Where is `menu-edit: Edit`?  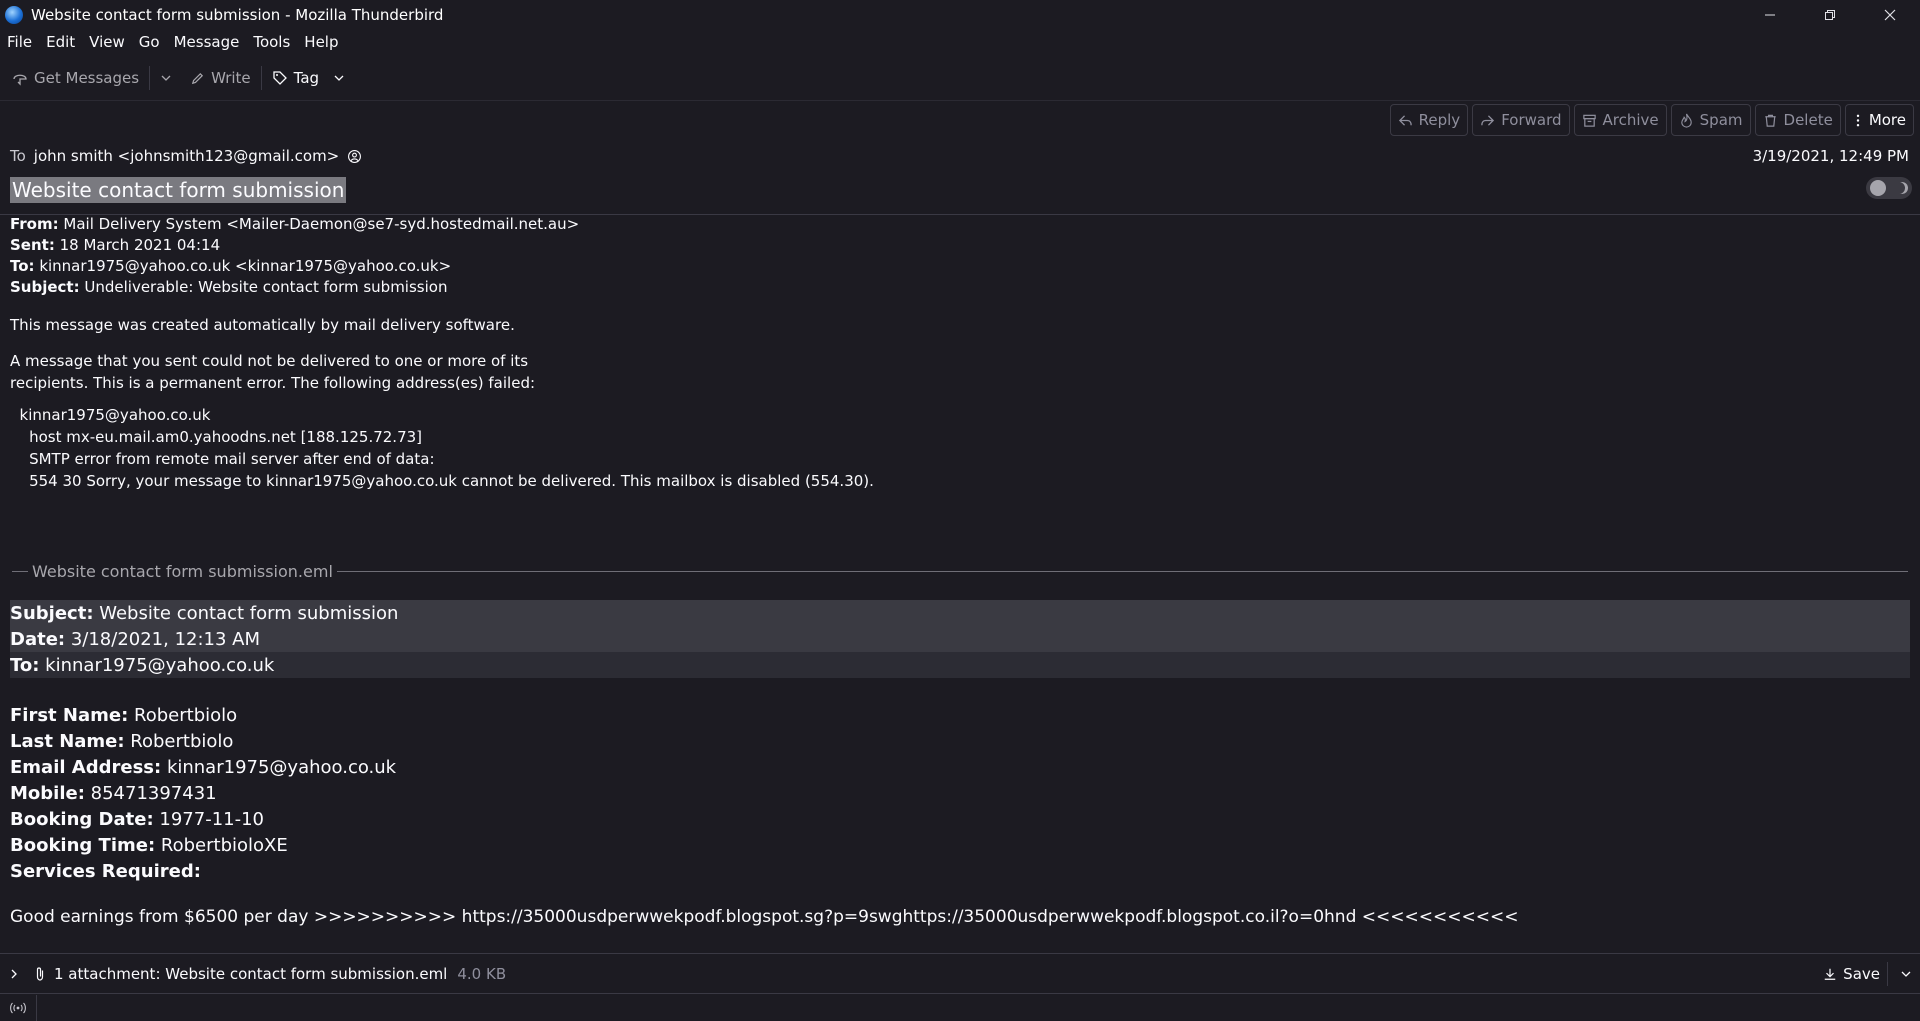 menu-edit: Edit is located at coordinates (60, 42).